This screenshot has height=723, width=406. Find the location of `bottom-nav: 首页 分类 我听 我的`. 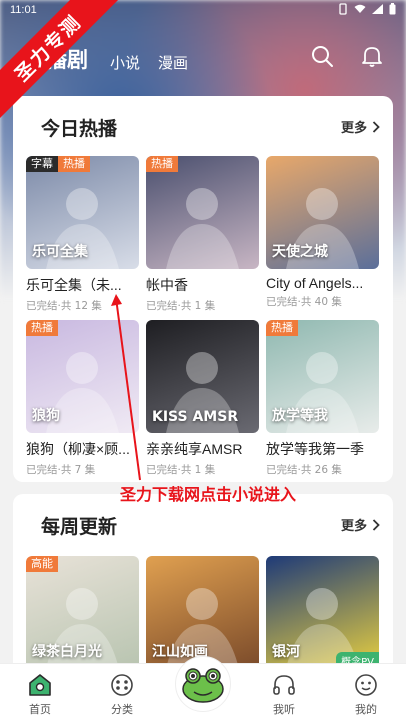

bottom-nav: 首页 分类 我听 我的 is located at coordinates (203, 689).